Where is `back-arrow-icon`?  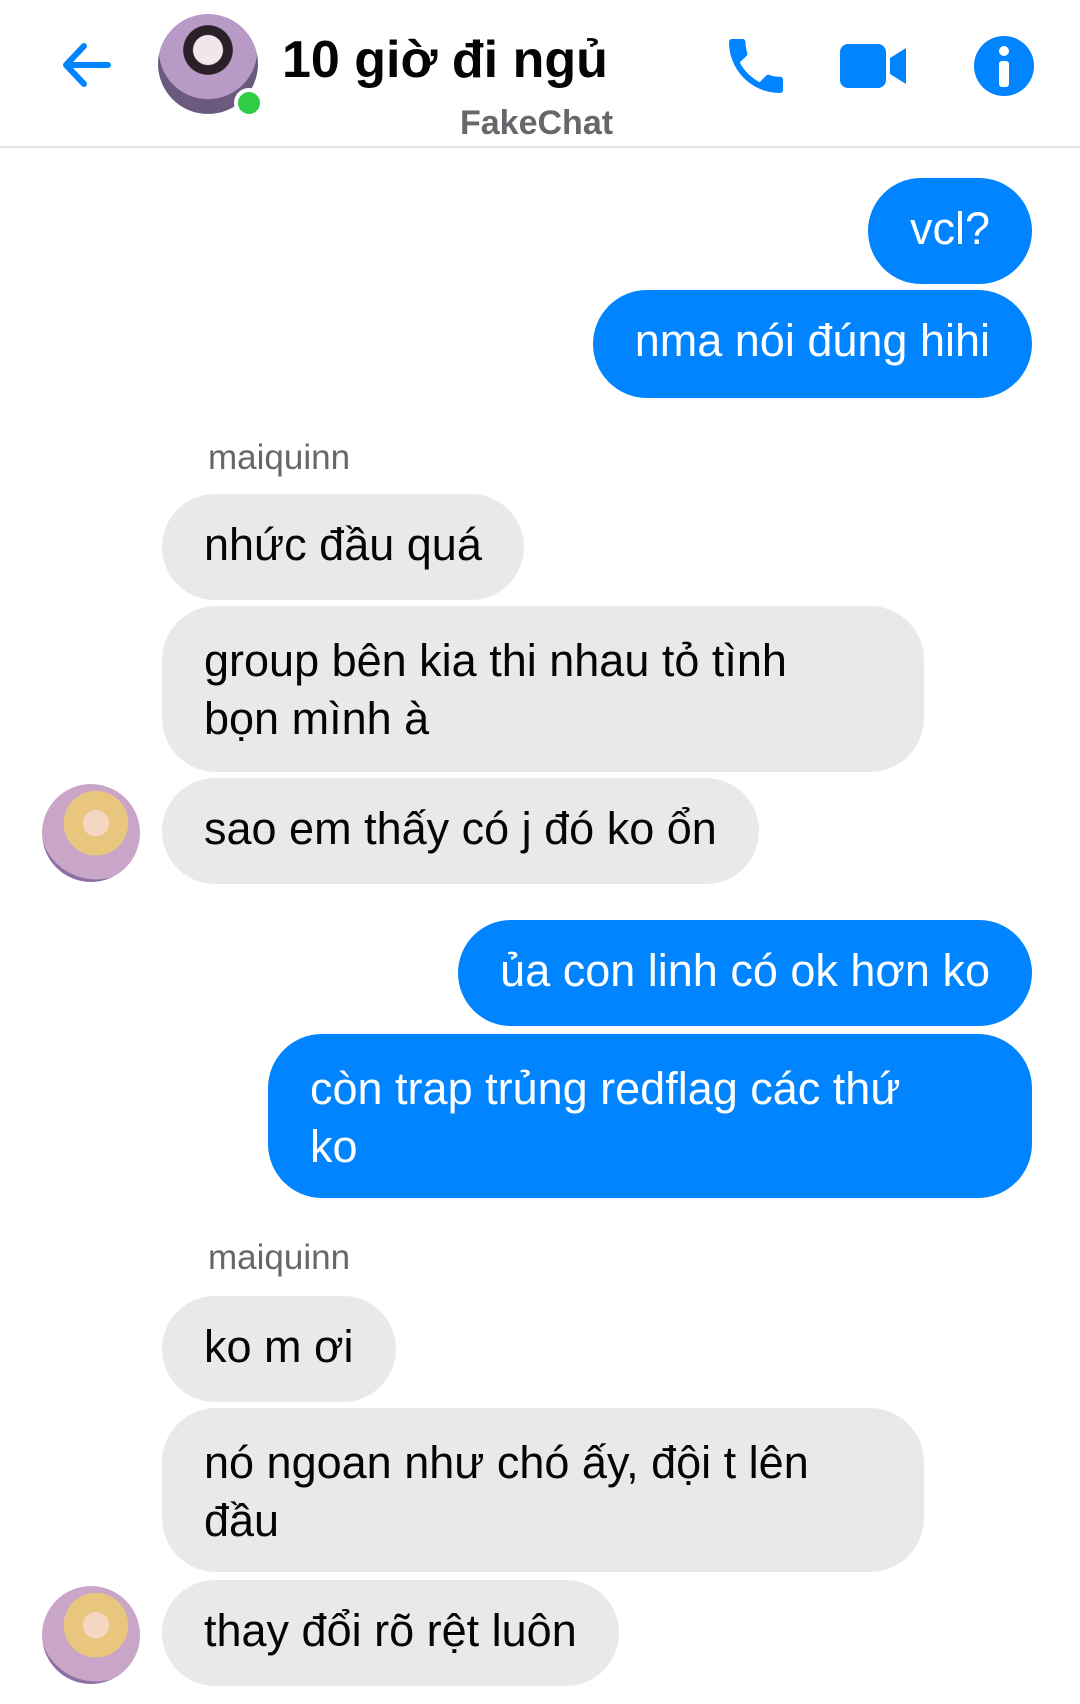
back-arrow-icon is located at coordinates (87, 65).